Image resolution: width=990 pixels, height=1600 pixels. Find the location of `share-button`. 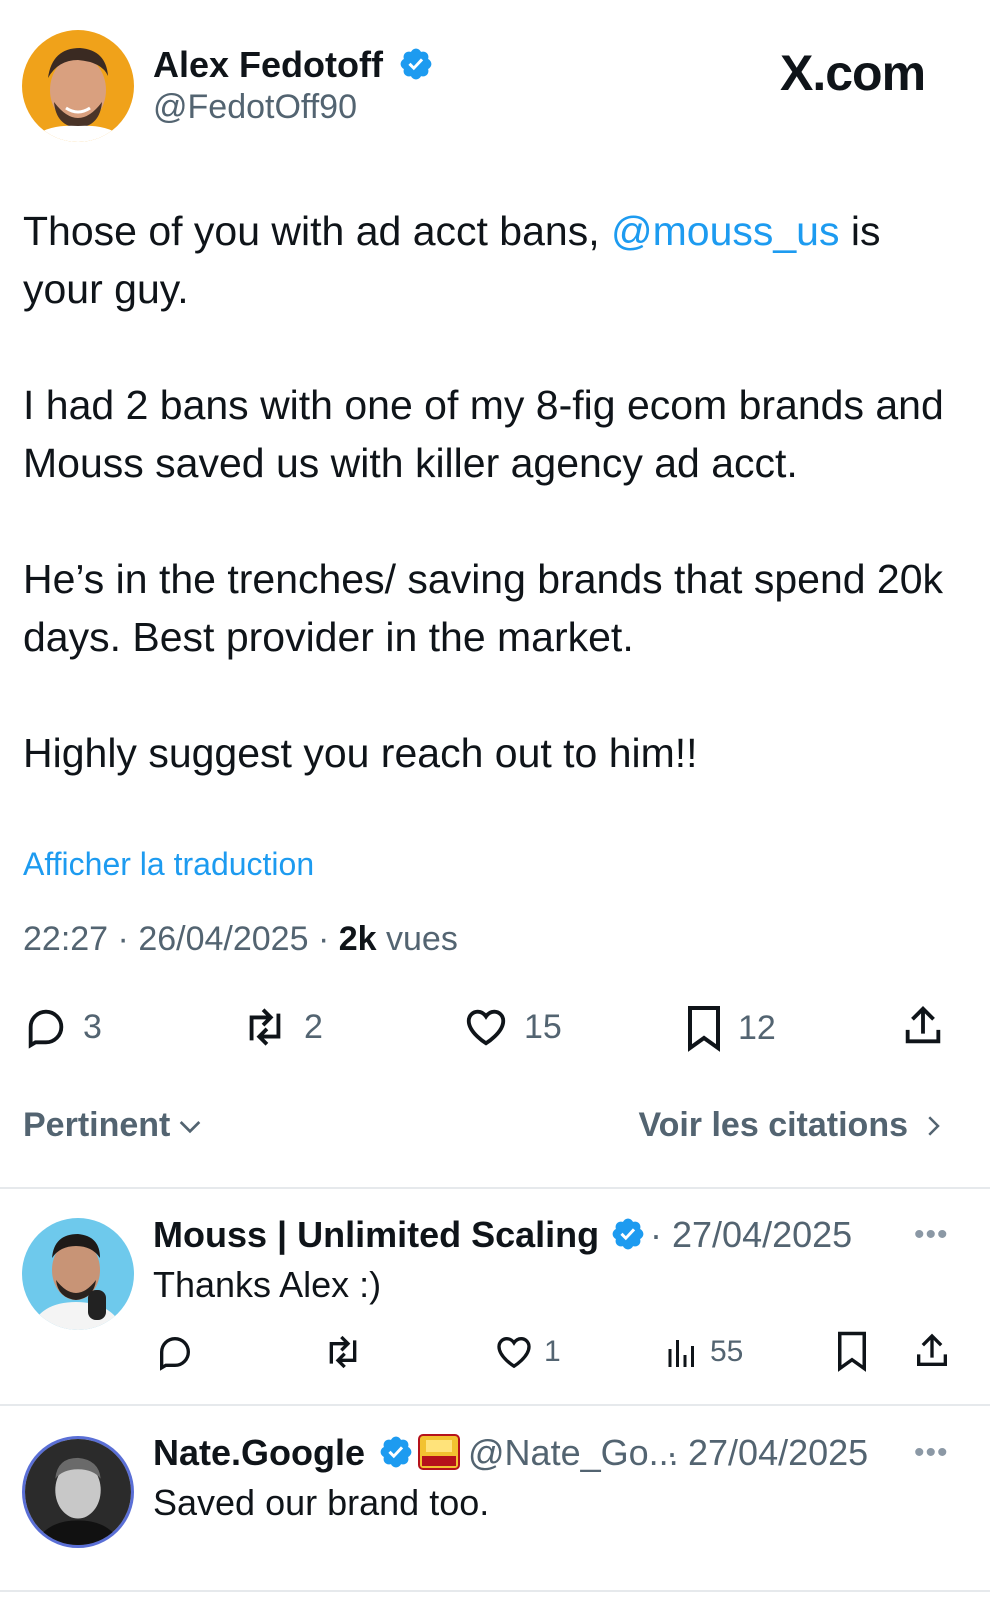

share-button is located at coordinates (923, 1026).